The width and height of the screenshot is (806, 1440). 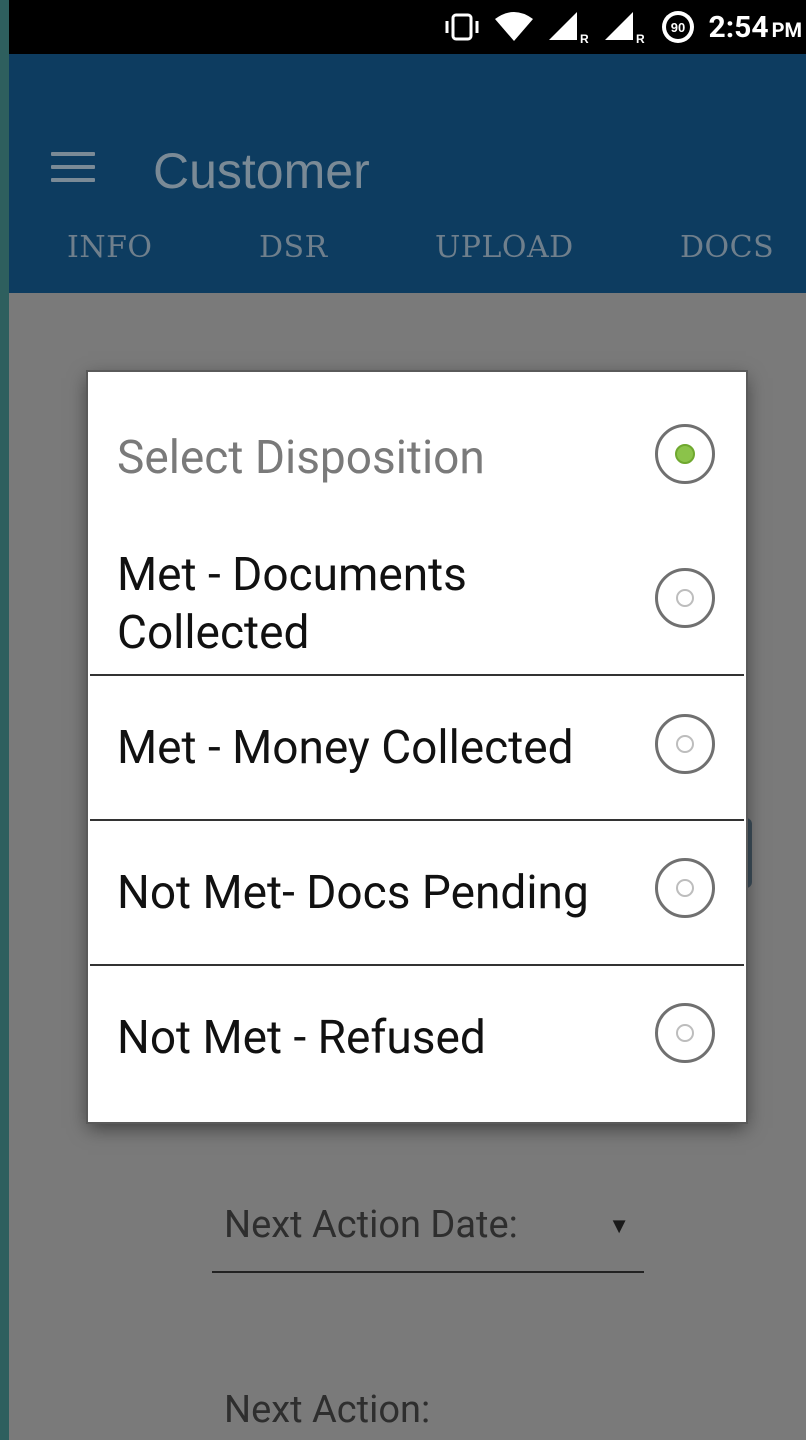 What do you see at coordinates (353, 893) in the screenshot?
I see `option-label: Not Met- Docs Pending` at bounding box center [353, 893].